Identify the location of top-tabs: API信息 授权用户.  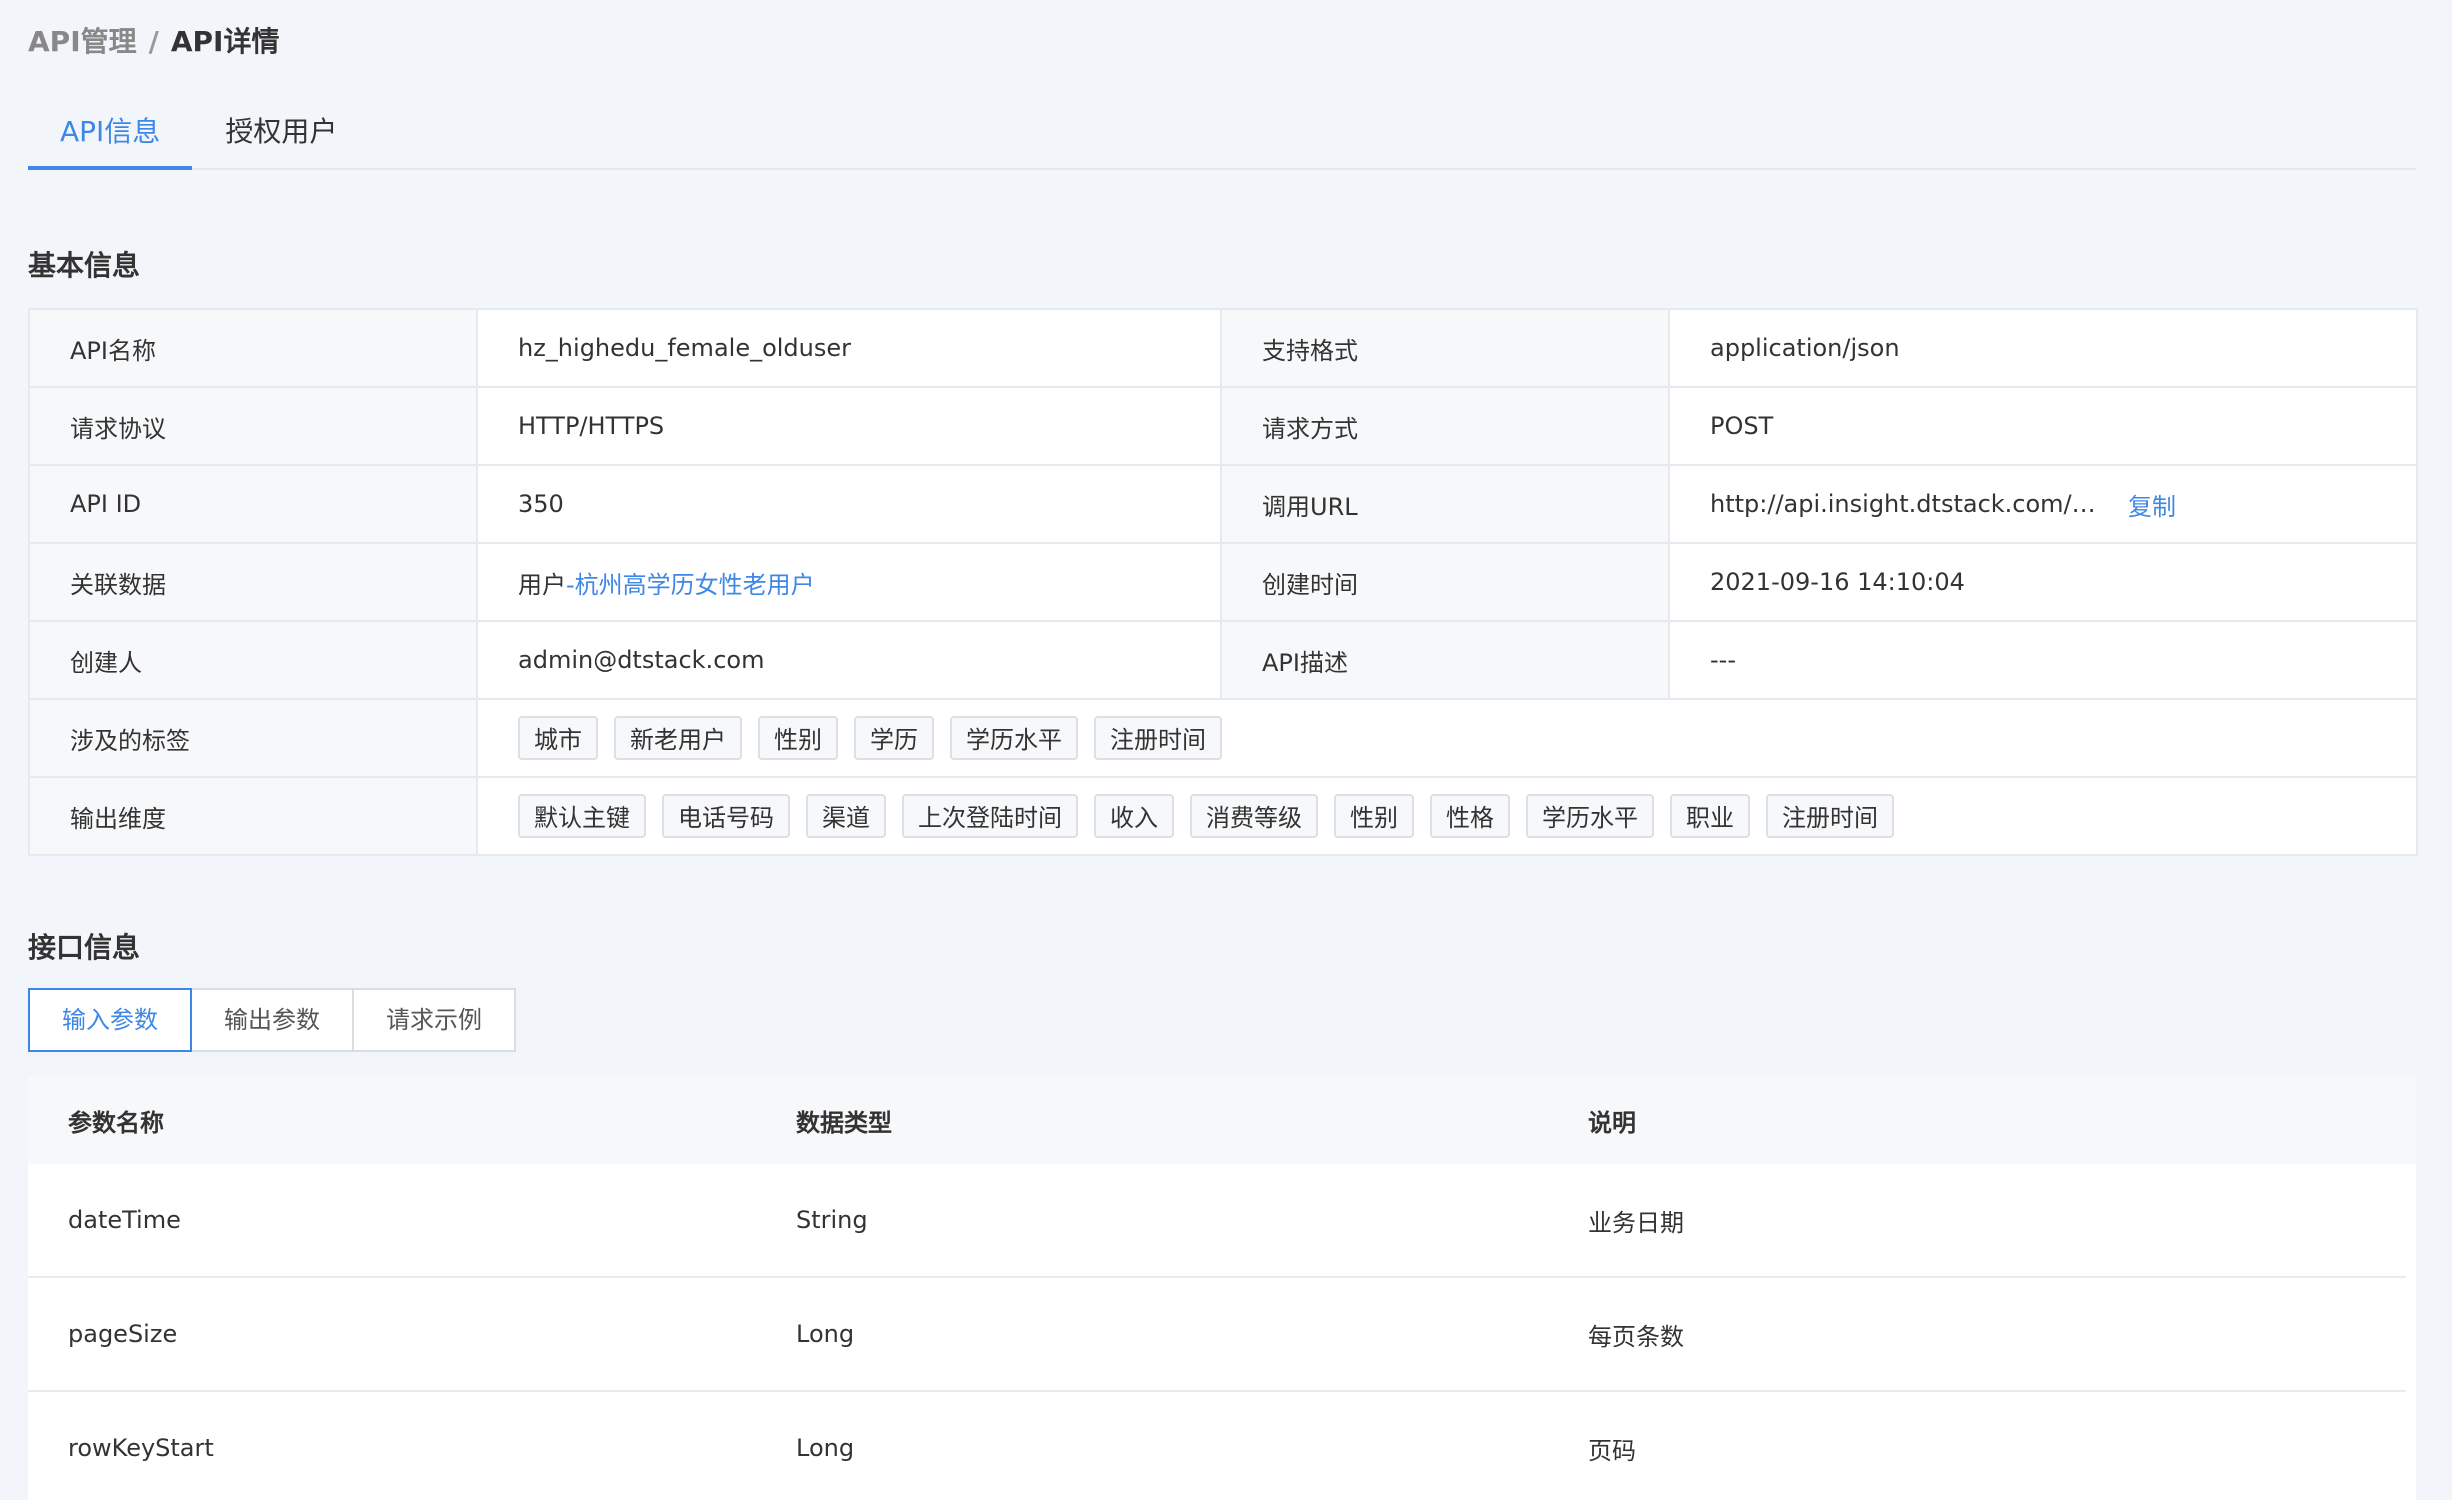
(1222, 133).